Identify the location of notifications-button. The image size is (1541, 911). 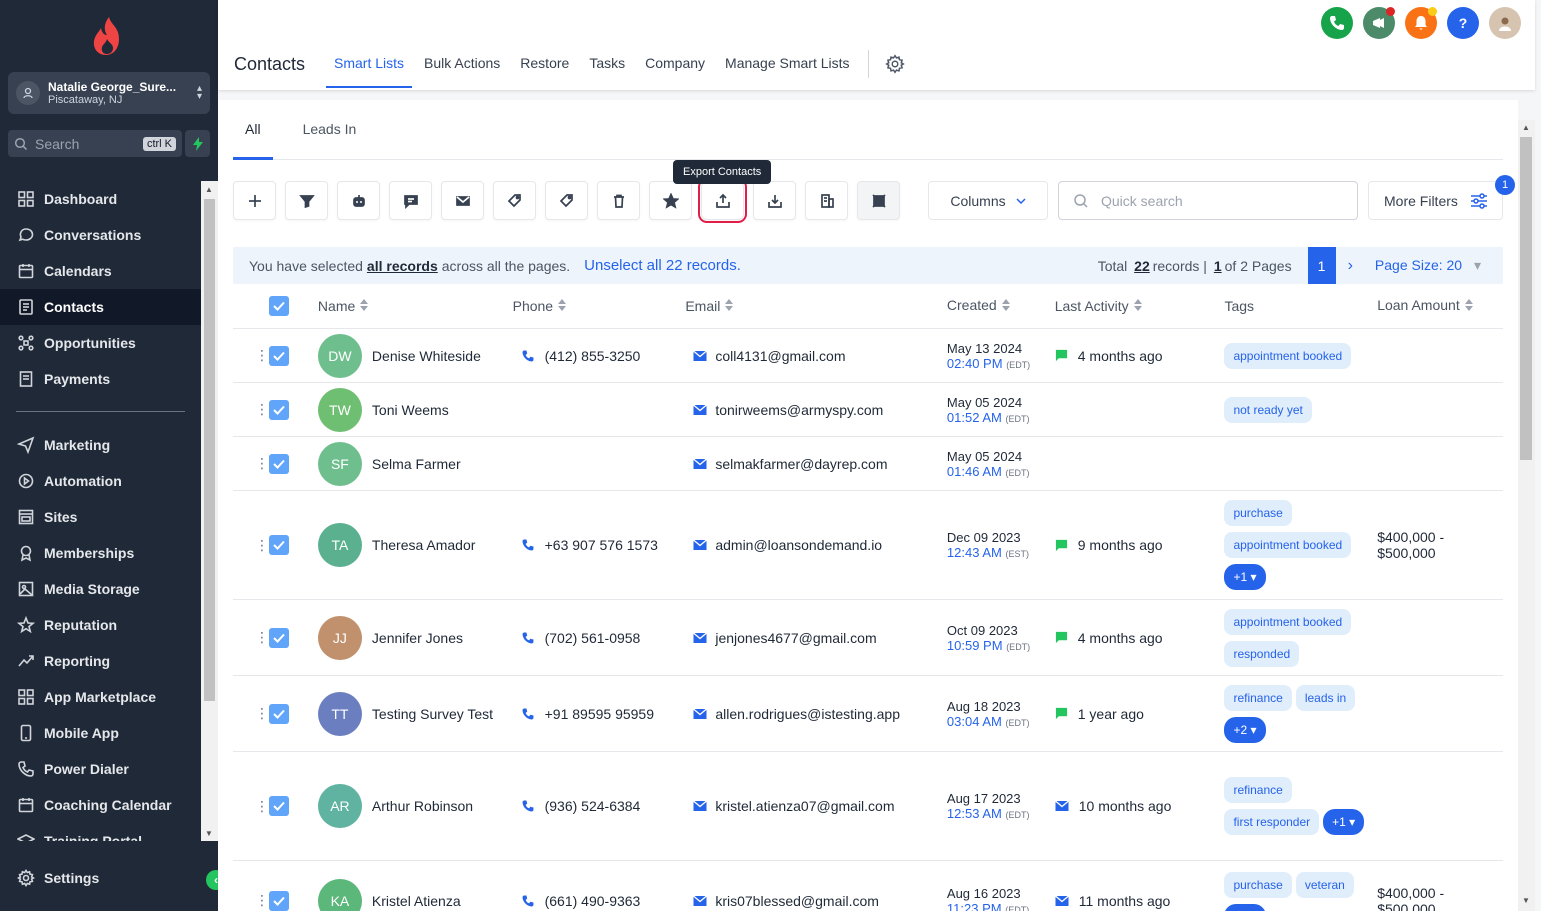
(1421, 23).